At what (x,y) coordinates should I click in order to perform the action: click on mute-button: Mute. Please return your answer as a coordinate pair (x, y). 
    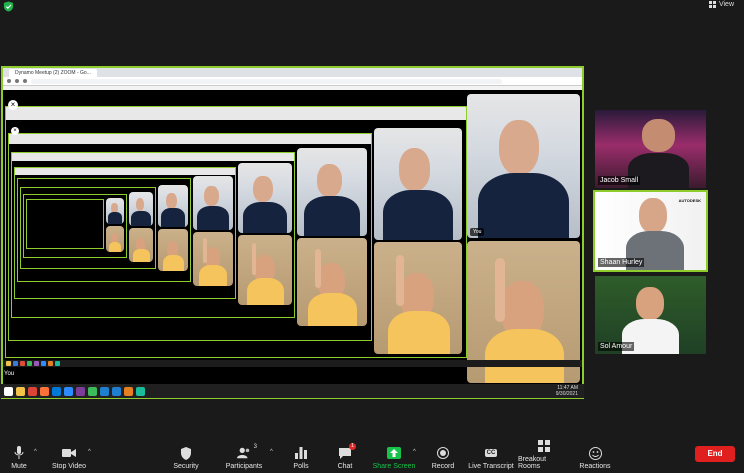
    Looking at the image, I should click on (19, 456).